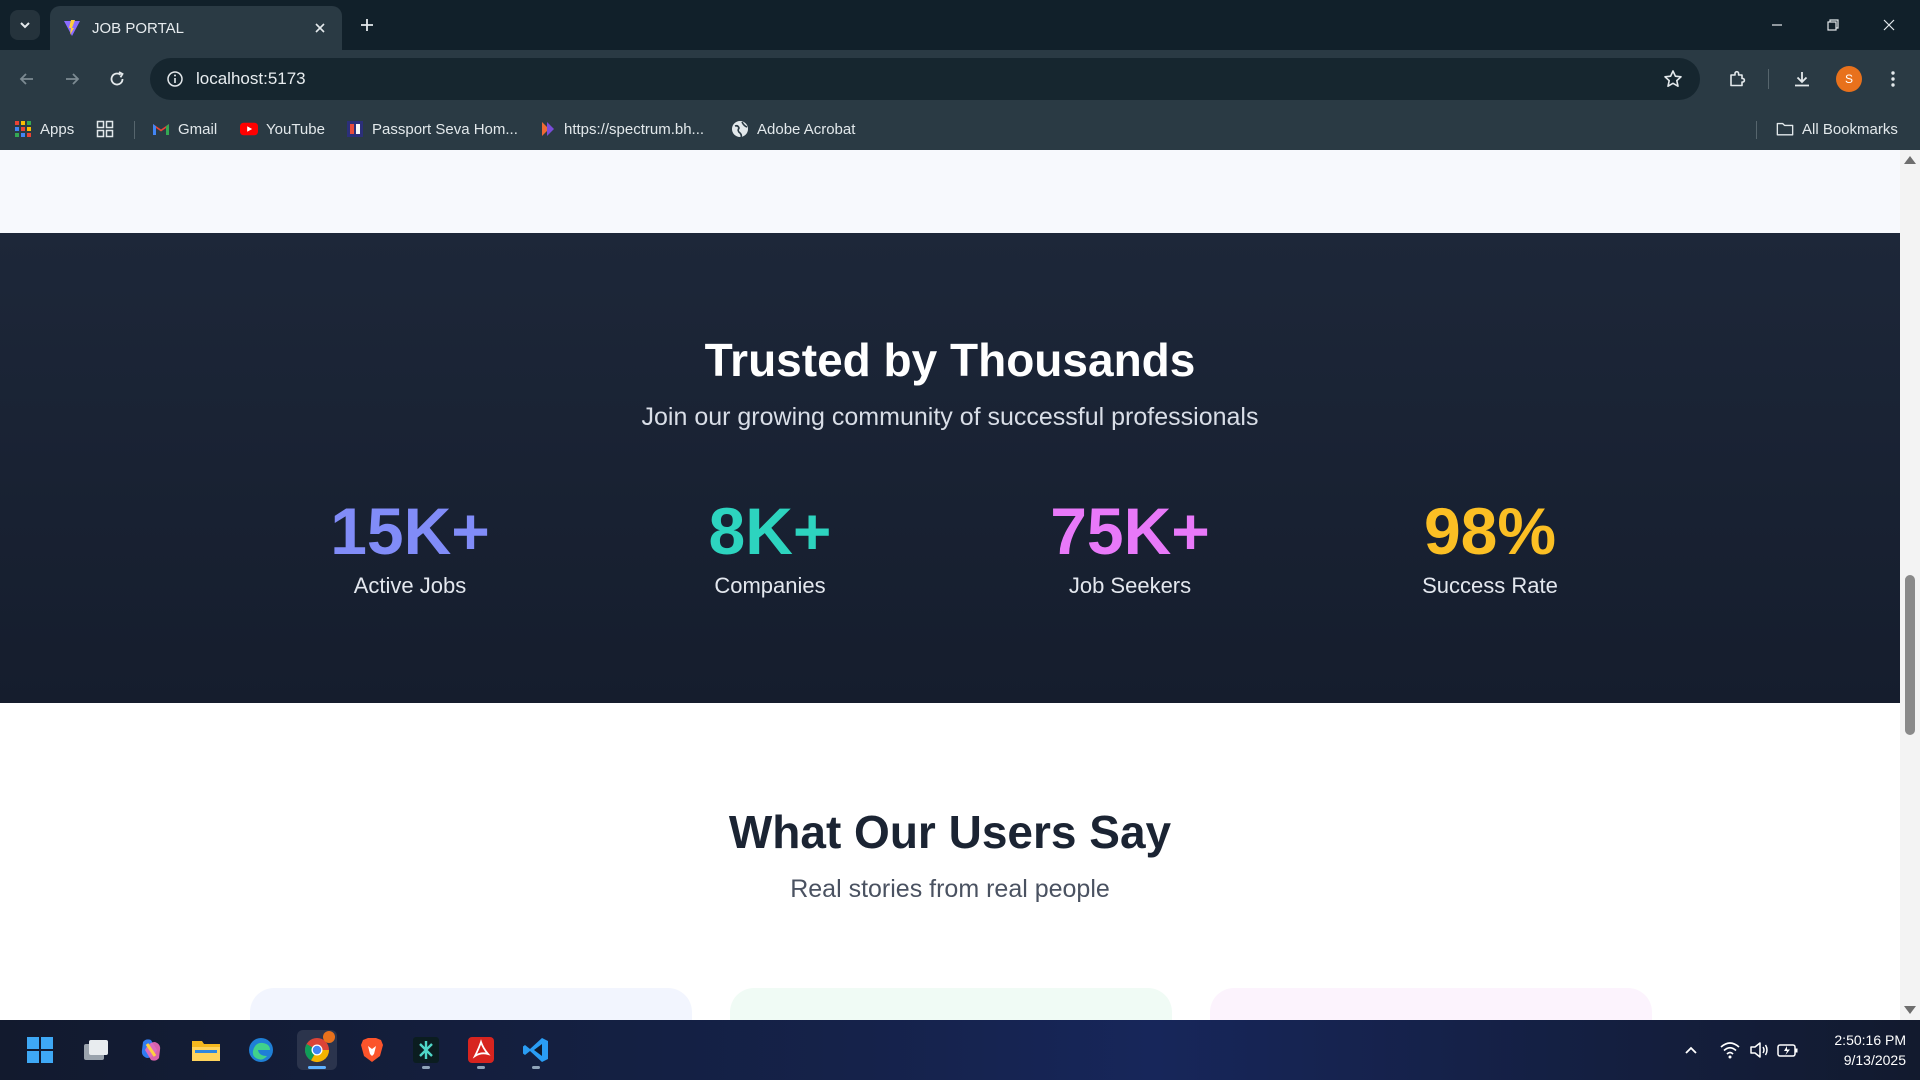 Image resolution: width=1920 pixels, height=1080 pixels. I want to click on taskbar-brave, so click(372, 1050).